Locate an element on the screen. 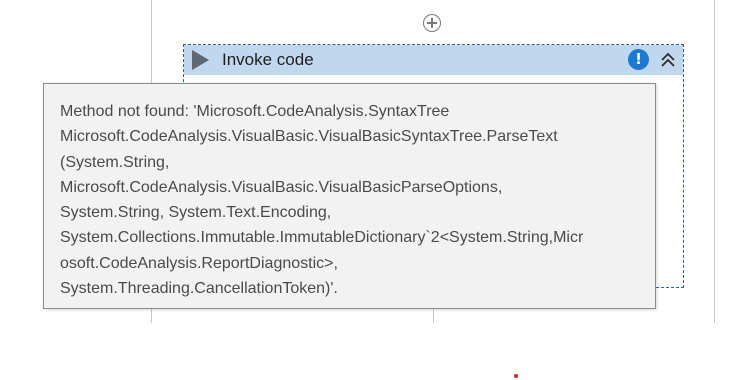 The width and height of the screenshot is (745, 380). play-icon is located at coordinates (200, 60).